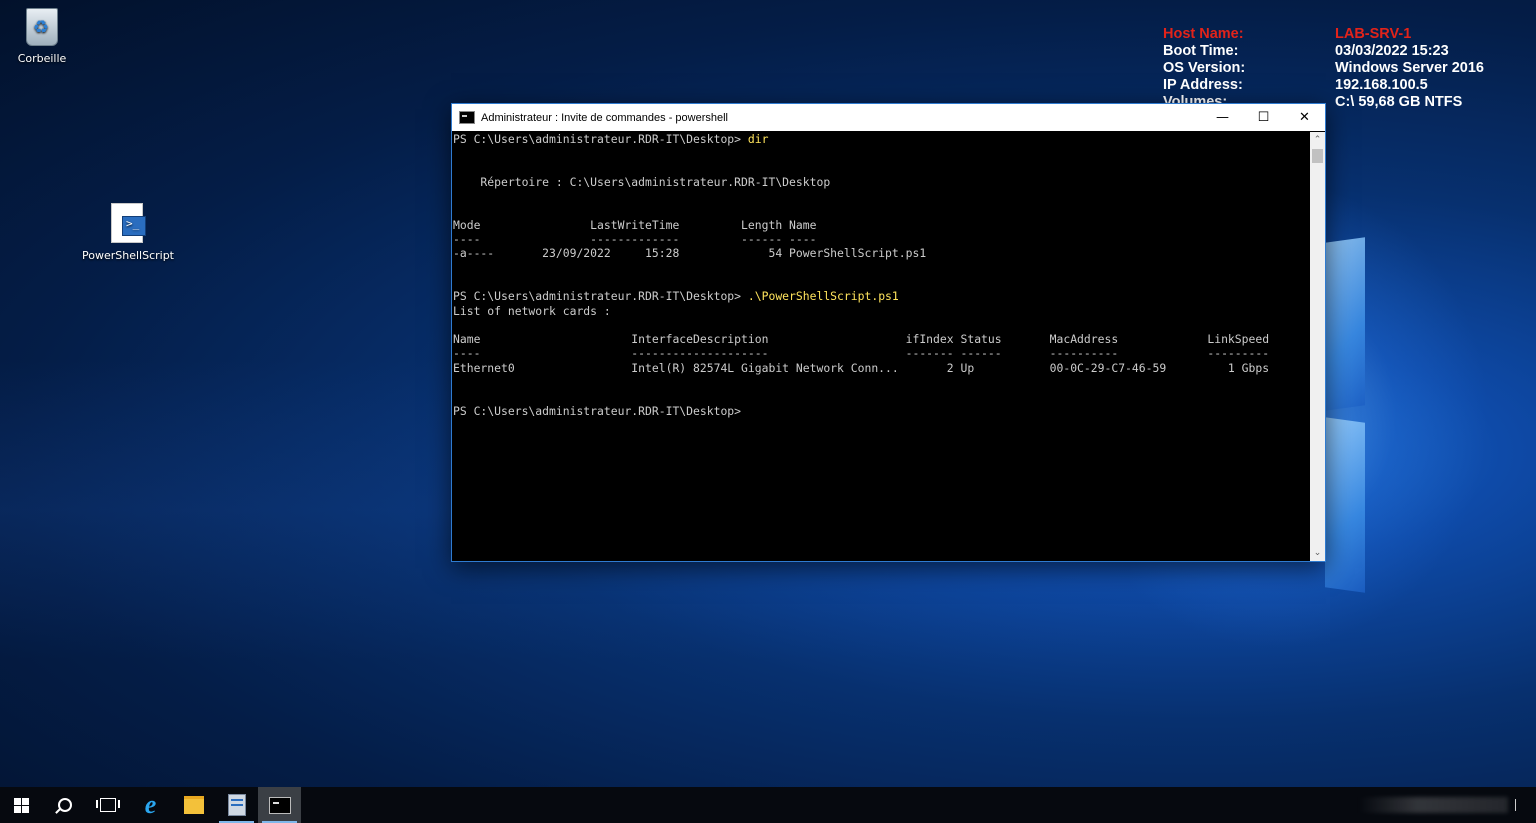  I want to click on bginfo-value: LAB-SRV-1, so click(1373, 34).